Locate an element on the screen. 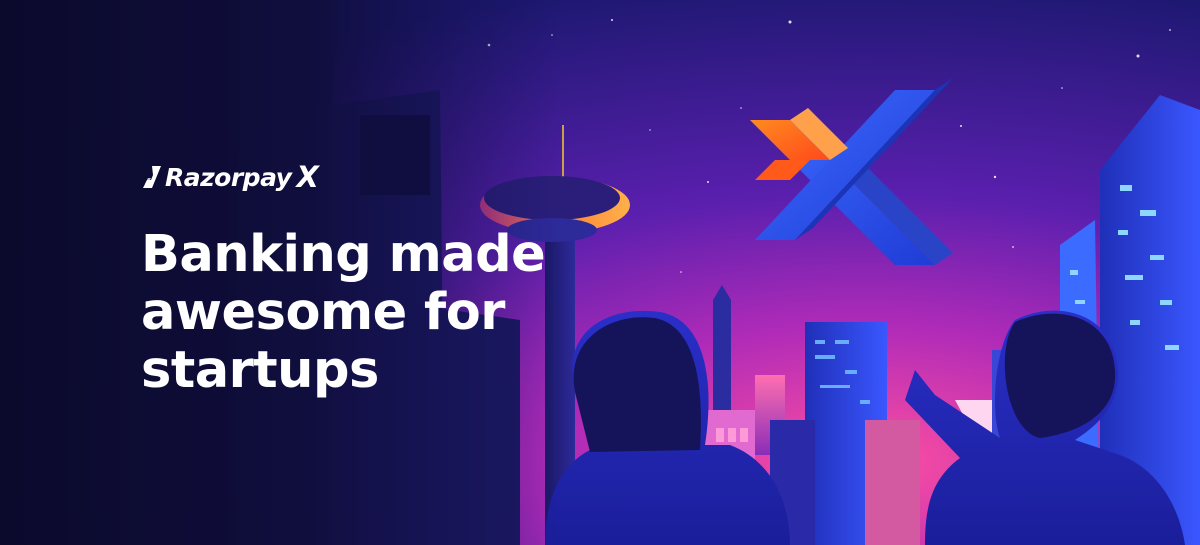 The height and width of the screenshot is (545, 1200). hero-headline: Banking made awesome for startups is located at coordinates (343, 312).